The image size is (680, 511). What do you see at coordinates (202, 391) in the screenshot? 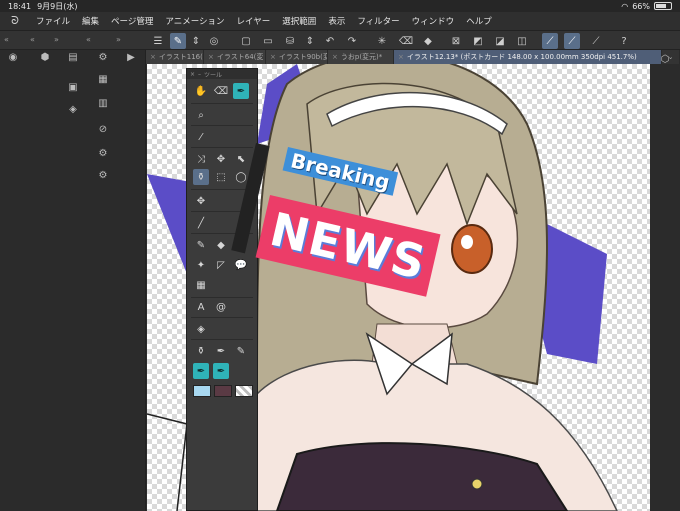
I see `primary-color-swatch` at bounding box center [202, 391].